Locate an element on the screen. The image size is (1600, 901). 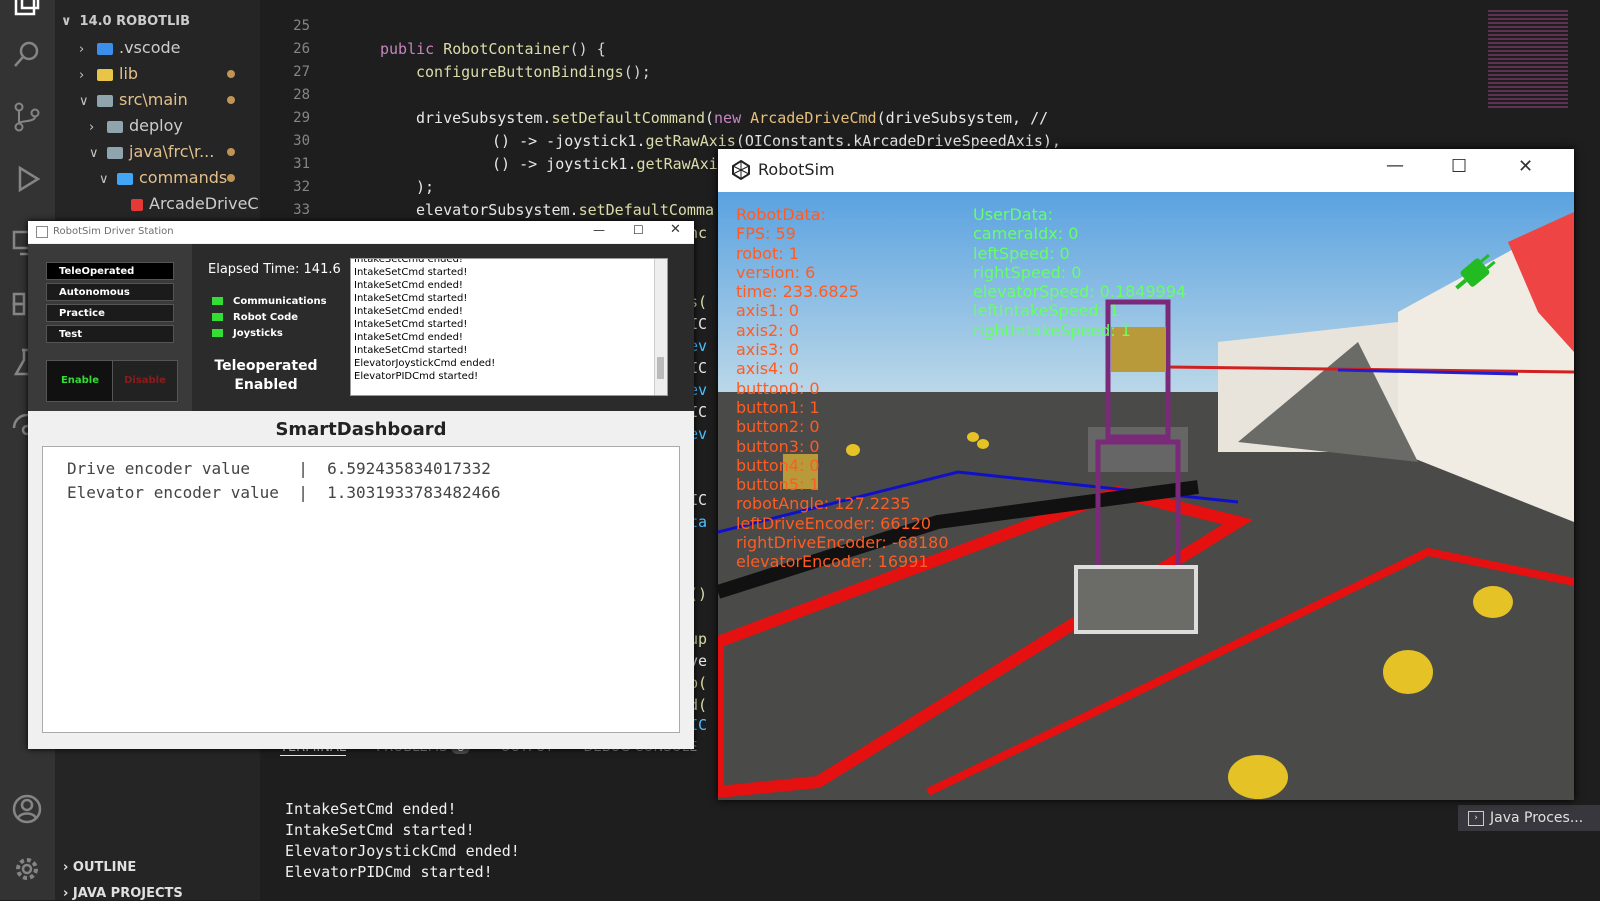
account-icon is located at coordinates (27, 809).